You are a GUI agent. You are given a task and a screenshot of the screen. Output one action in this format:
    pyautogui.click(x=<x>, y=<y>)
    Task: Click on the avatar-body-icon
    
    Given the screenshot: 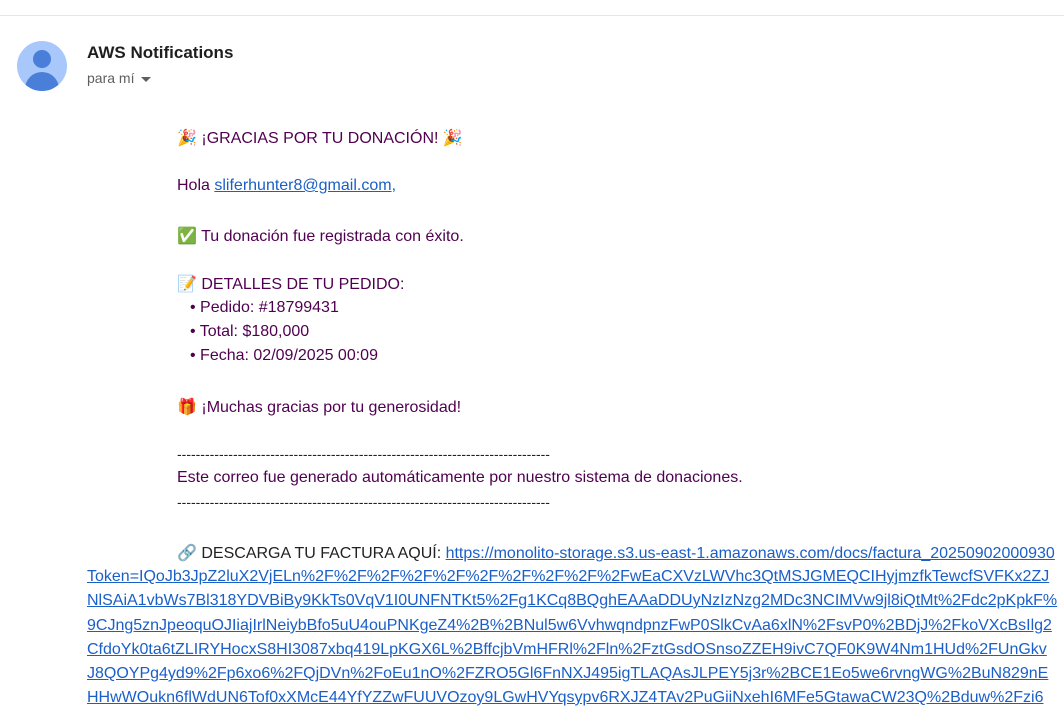 What is the action you would take?
    pyautogui.click(x=42, y=81)
    